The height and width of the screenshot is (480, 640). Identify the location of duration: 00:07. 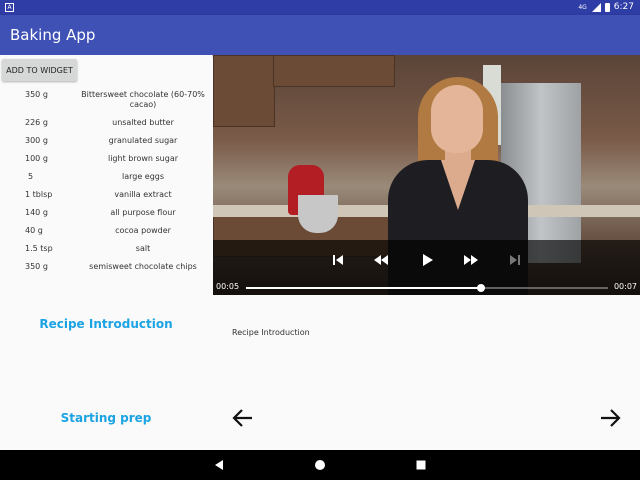
(625, 286).